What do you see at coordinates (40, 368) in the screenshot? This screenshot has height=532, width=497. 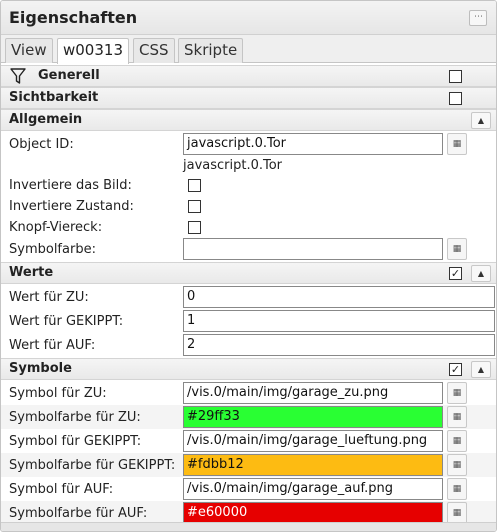 I see `section-title-symbole: Symbole` at bounding box center [40, 368].